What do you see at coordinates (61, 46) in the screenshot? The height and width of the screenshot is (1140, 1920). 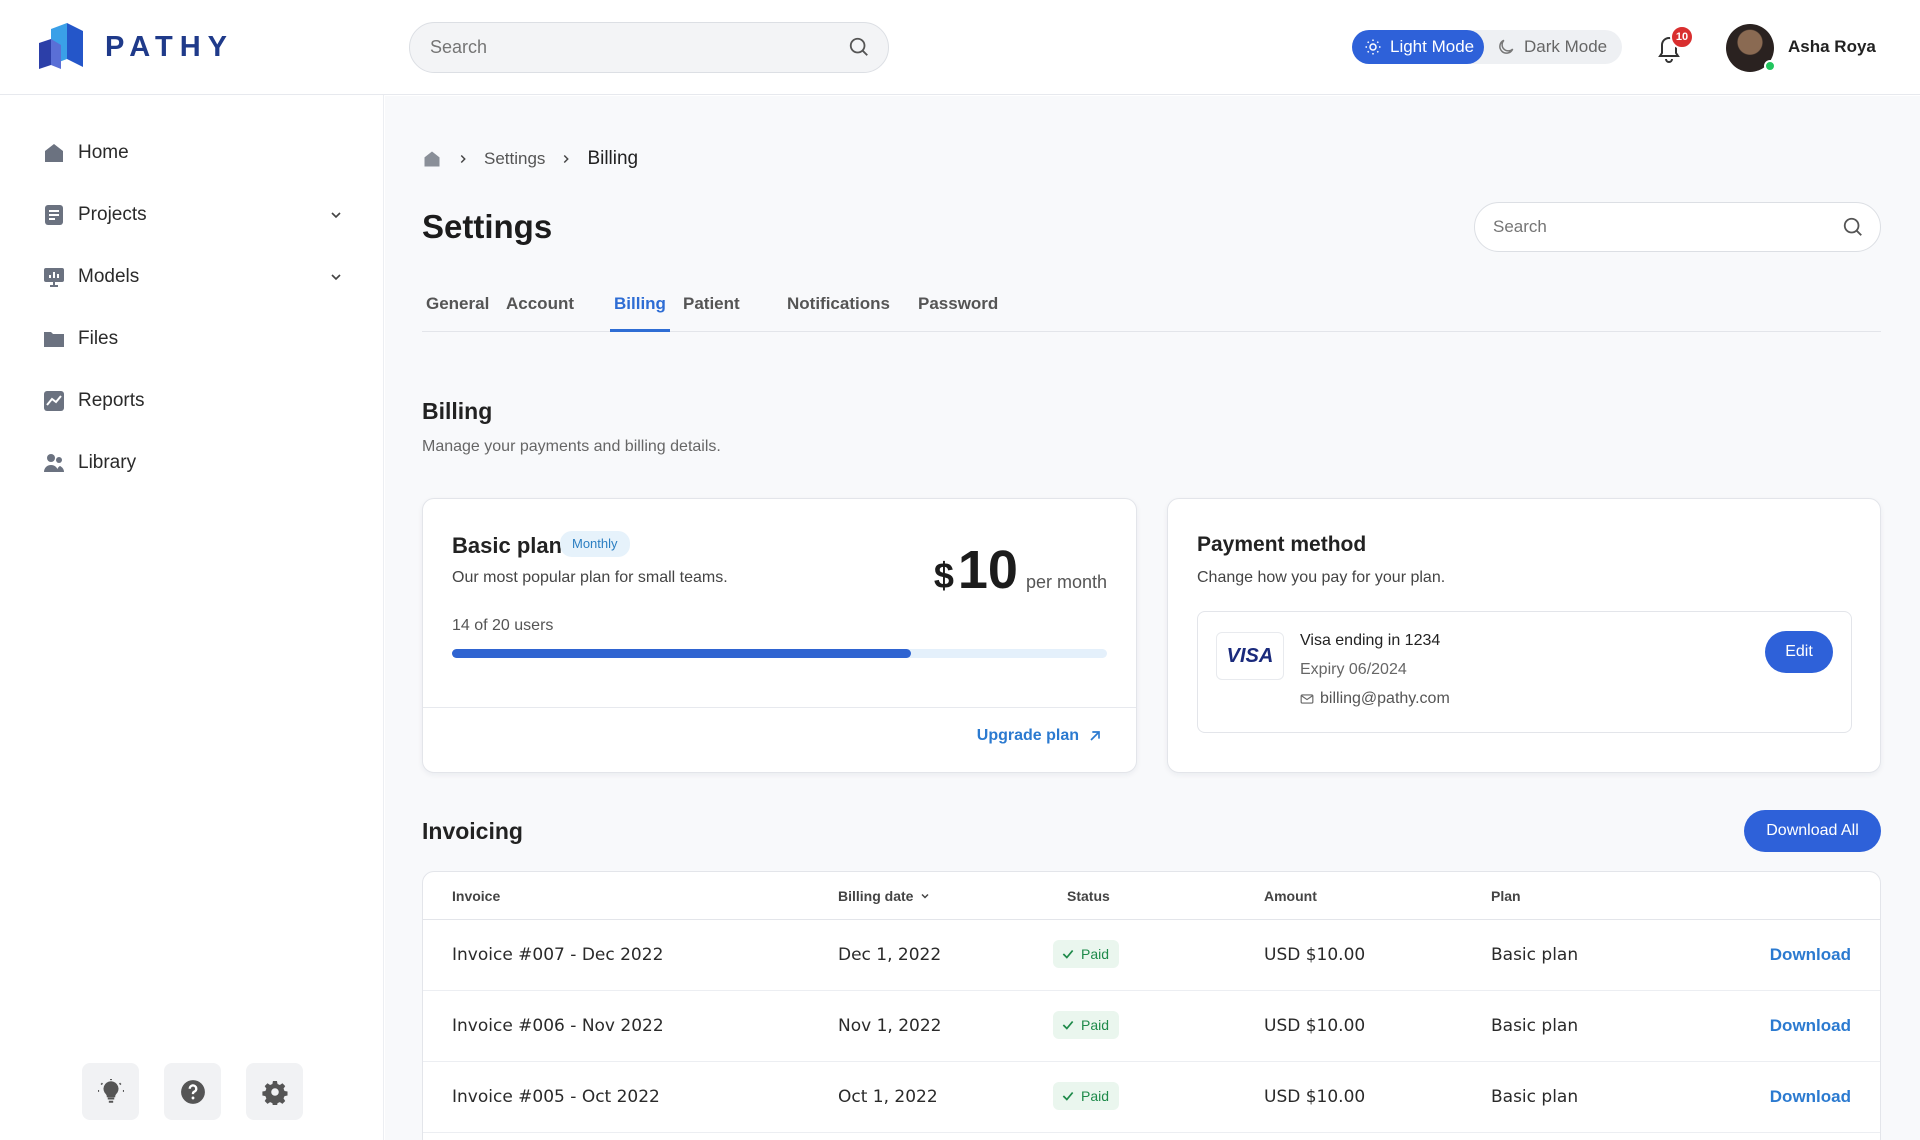 I see `pathy-logo-icon` at bounding box center [61, 46].